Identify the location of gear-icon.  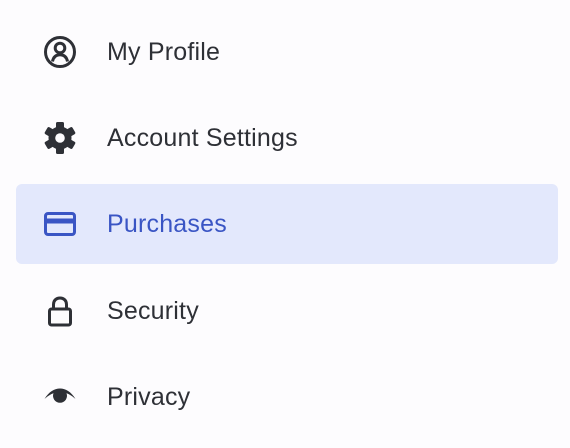
(60, 138).